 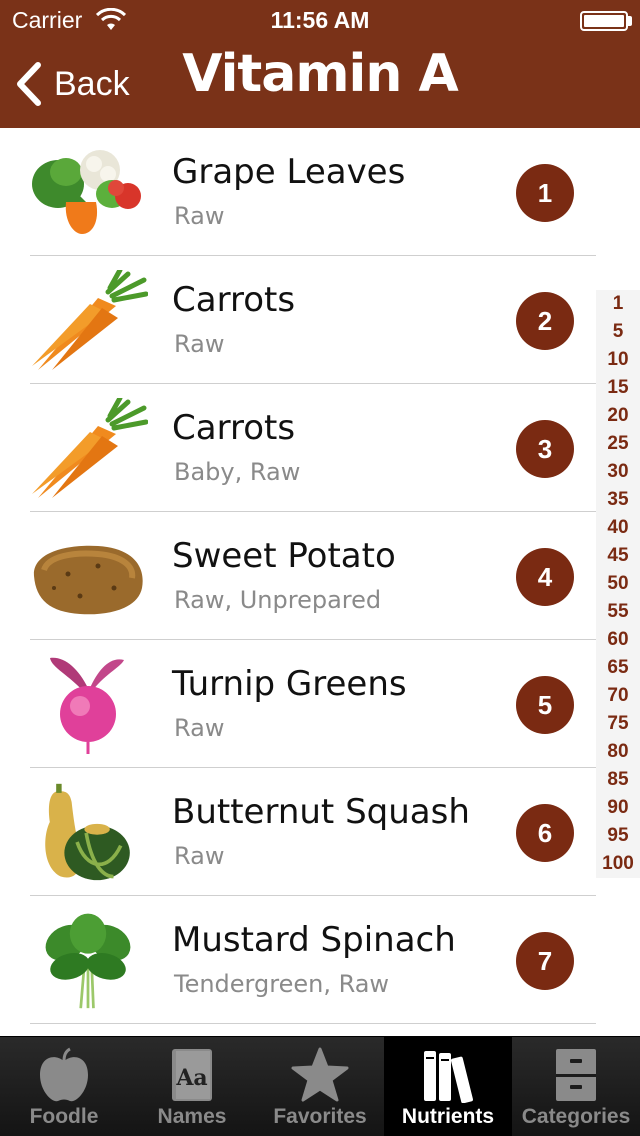 What do you see at coordinates (64, 1074) in the screenshot?
I see `apple-icon` at bounding box center [64, 1074].